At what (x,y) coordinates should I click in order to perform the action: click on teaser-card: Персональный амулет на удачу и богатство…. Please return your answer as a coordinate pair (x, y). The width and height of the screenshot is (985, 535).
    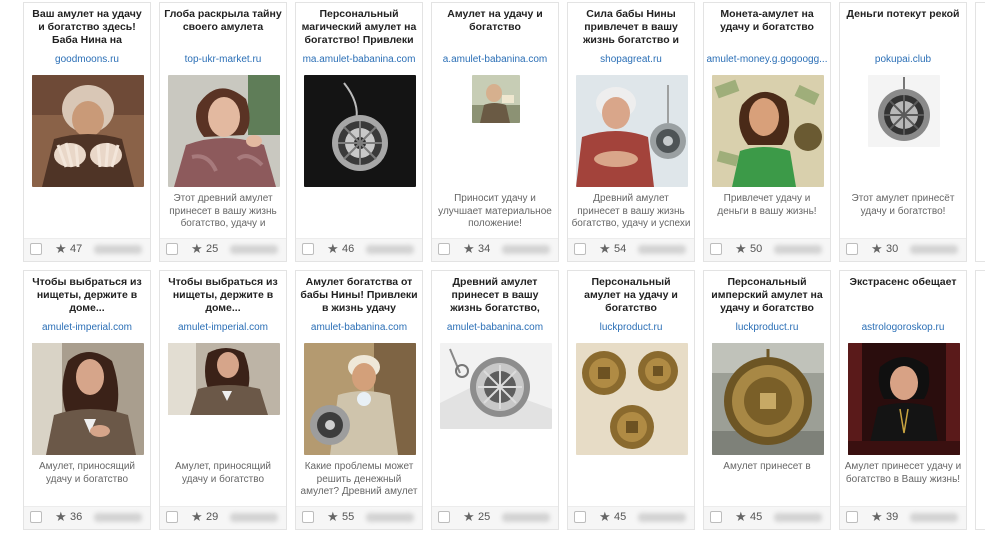
    Looking at the image, I should click on (631, 400).